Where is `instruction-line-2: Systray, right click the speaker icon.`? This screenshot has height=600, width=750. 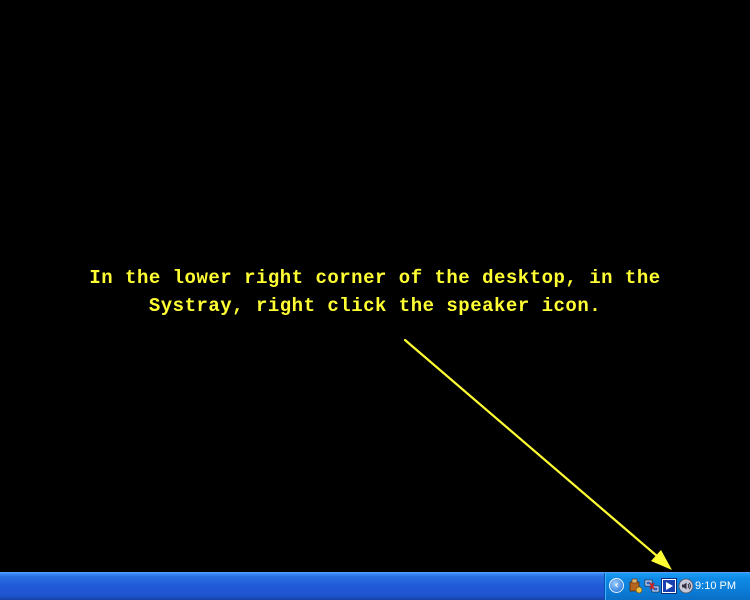
instruction-line-2: Systray, right click the speaker icon. is located at coordinates (375, 306).